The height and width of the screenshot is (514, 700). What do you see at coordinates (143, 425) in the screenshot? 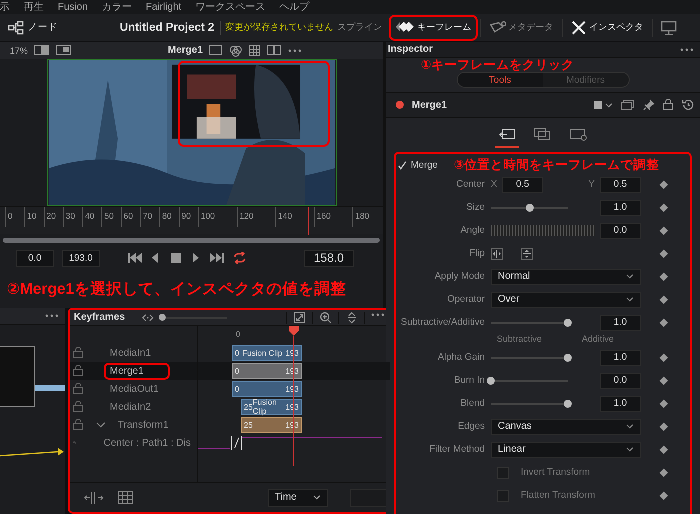
I see `track-name: Transform1` at bounding box center [143, 425].